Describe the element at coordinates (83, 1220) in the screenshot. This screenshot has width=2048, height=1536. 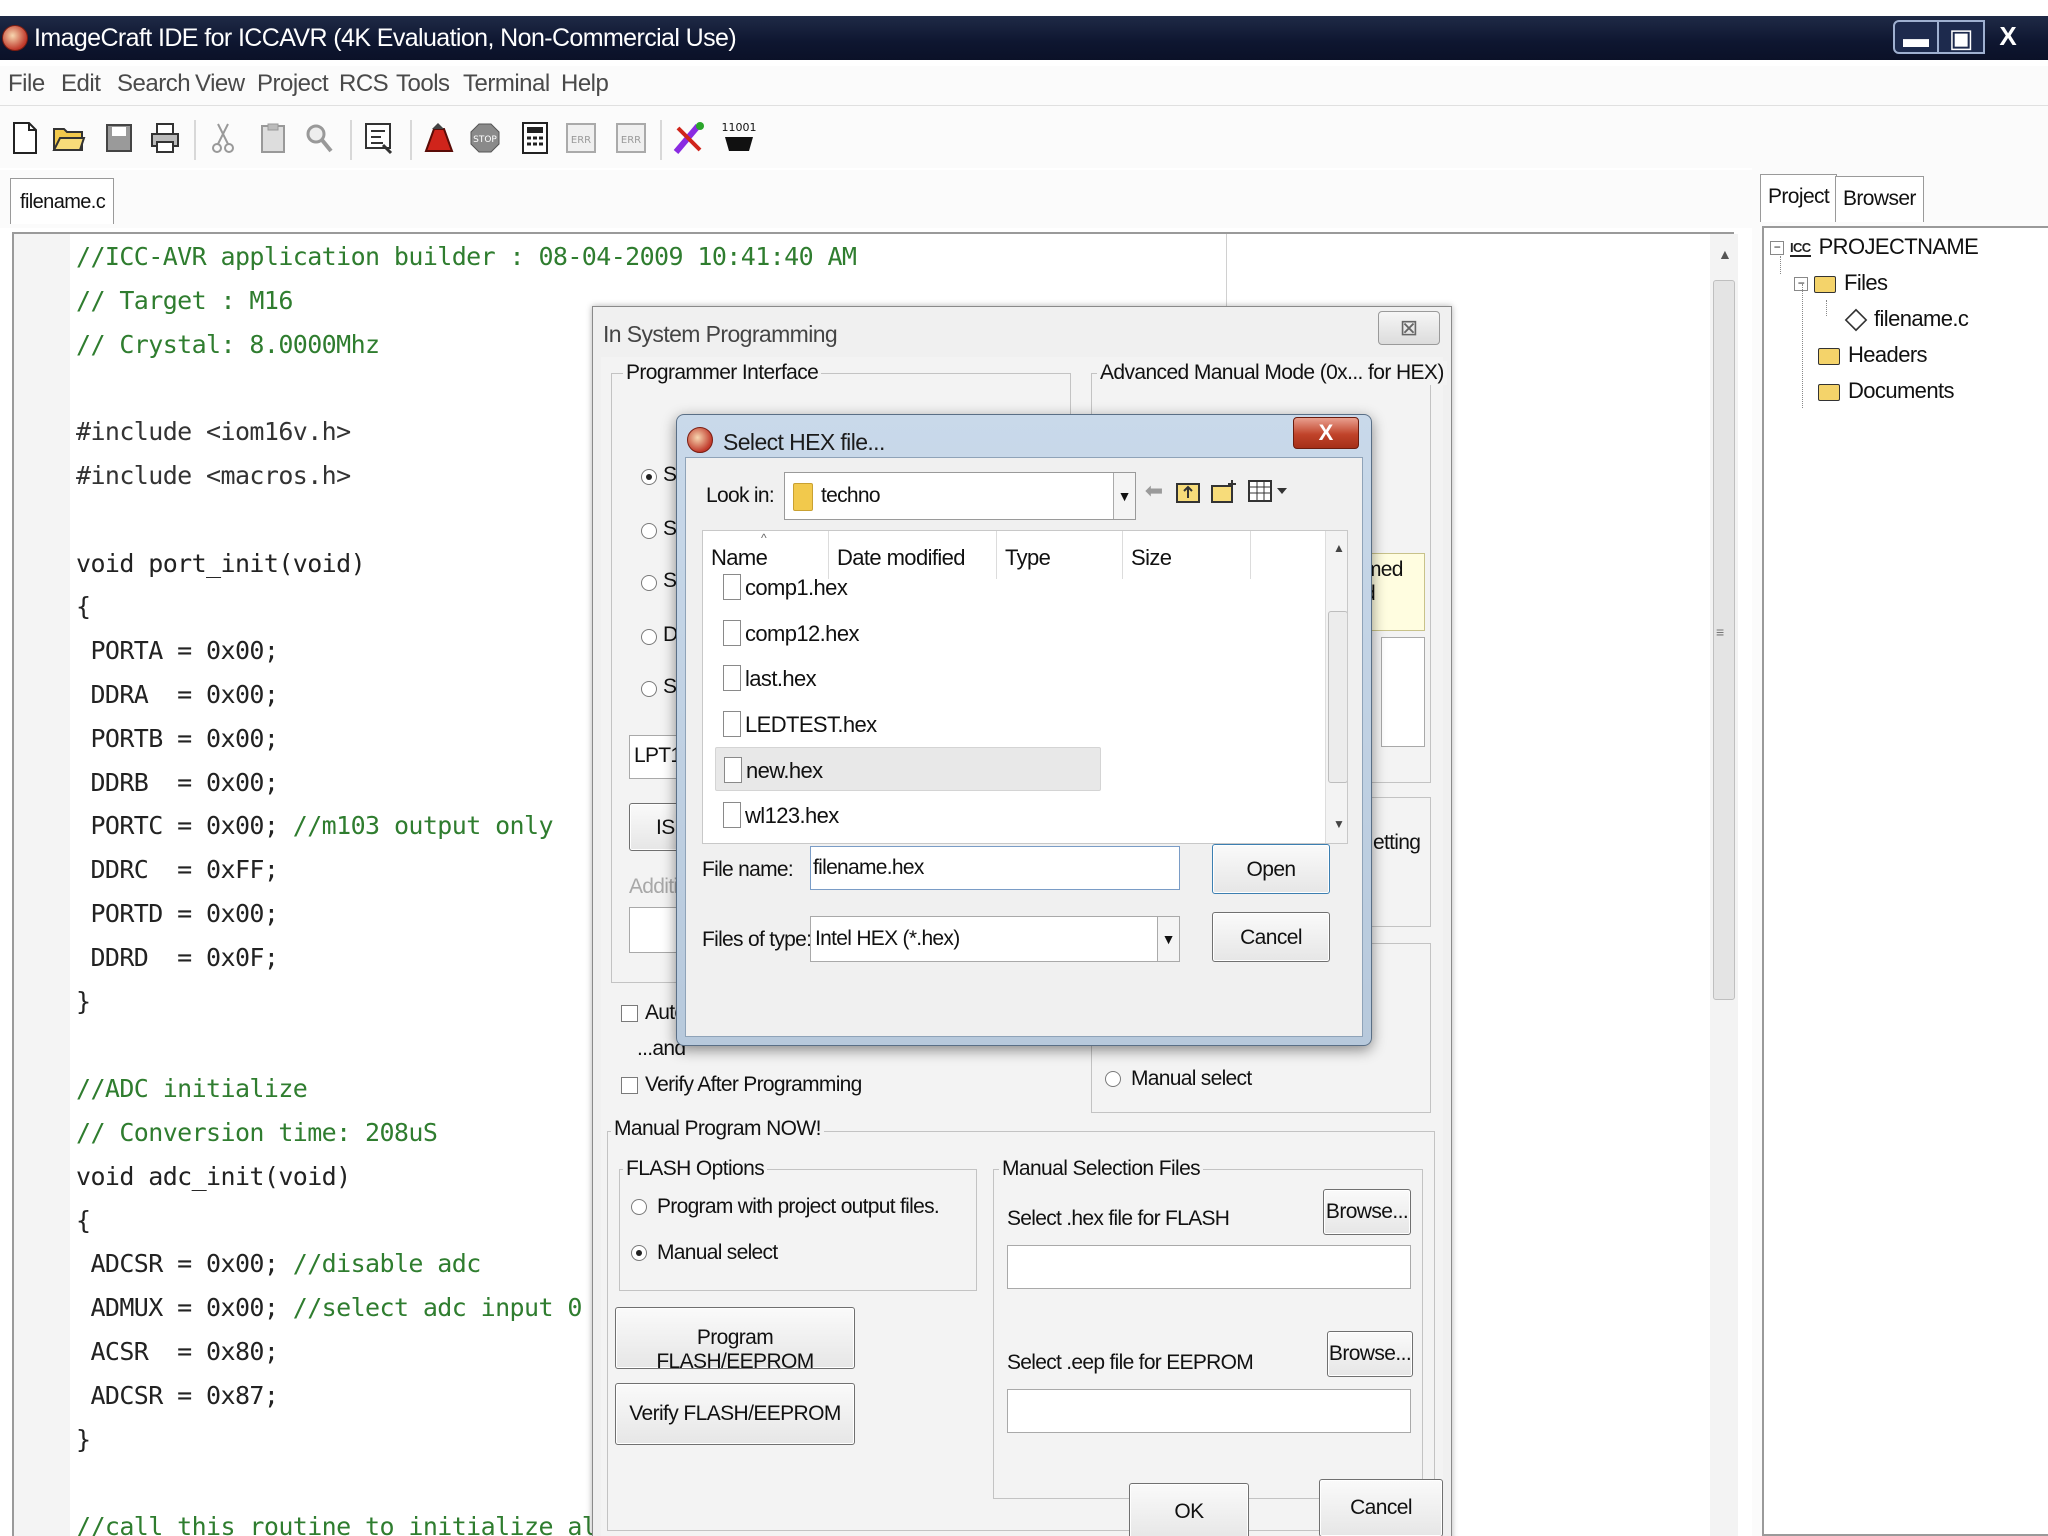
I see `code-line: {` at that location.